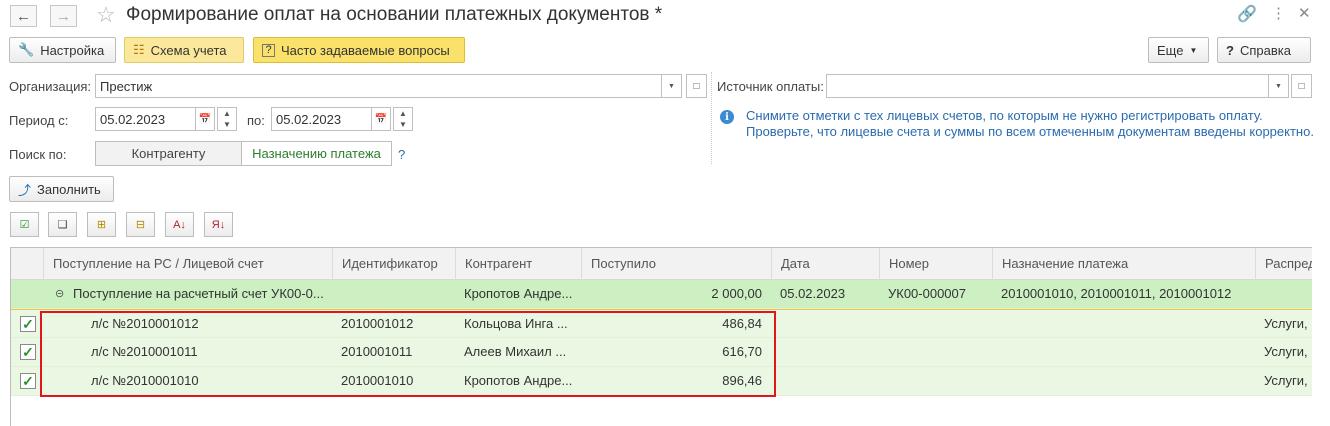 This screenshot has height=426, width=1330. Describe the element at coordinates (1116, 293) in the screenshot. I see `group-purpose: 2010001010, 2010001011, 2010001012` at that location.